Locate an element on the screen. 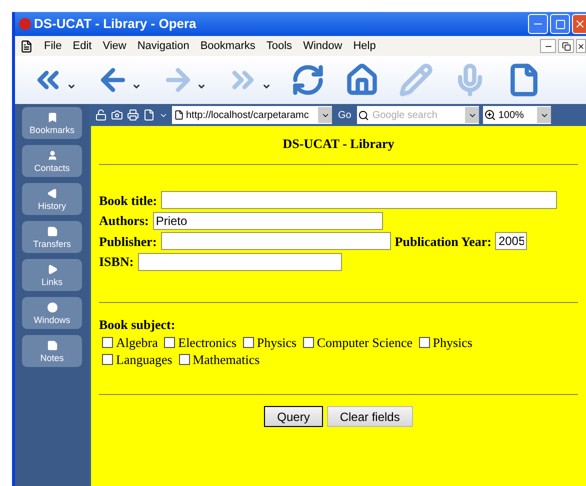  form-button: Clear fields is located at coordinates (369, 416).